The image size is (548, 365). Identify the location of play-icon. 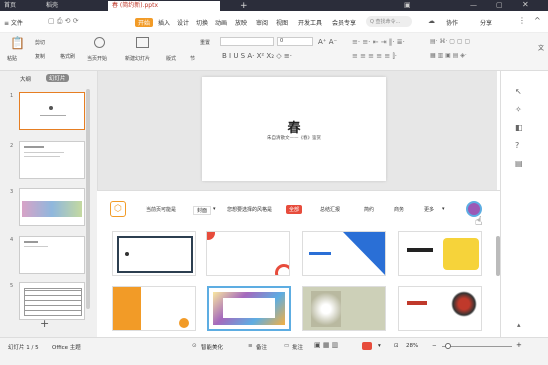
(99, 42).